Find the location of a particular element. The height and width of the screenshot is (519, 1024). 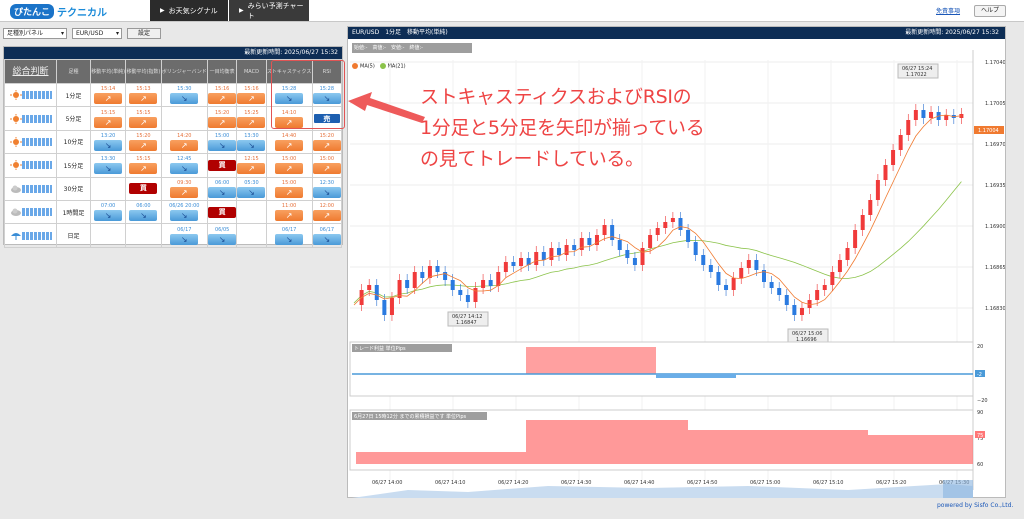

signal-cell: 14:20 ↗ is located at coordinates (184, 142).